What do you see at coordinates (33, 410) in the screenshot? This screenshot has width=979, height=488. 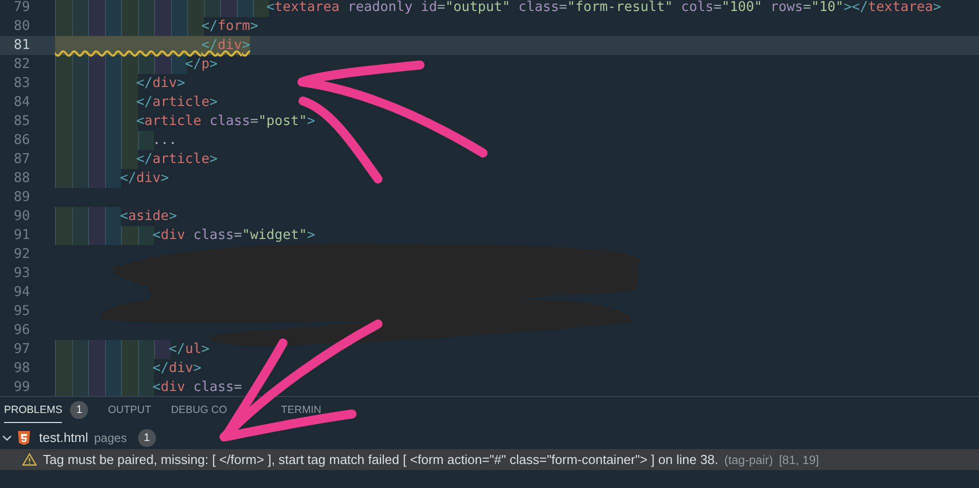 I see `panel-tab: PROBLEMS` at bounding box center [33, 410].